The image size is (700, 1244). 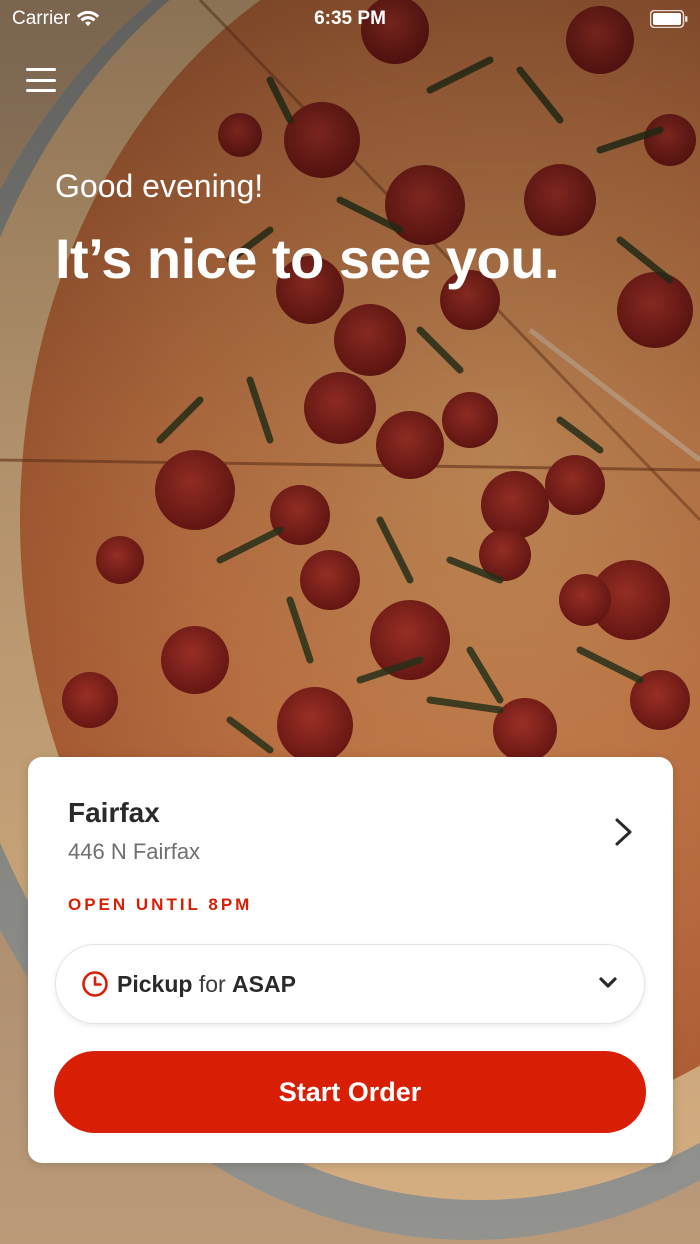 What do you see at coordinates (160, 904) in the screenshot?
I see `open-status-label: OPEN UNTIL 8PM` at bounding box center [160, 904].